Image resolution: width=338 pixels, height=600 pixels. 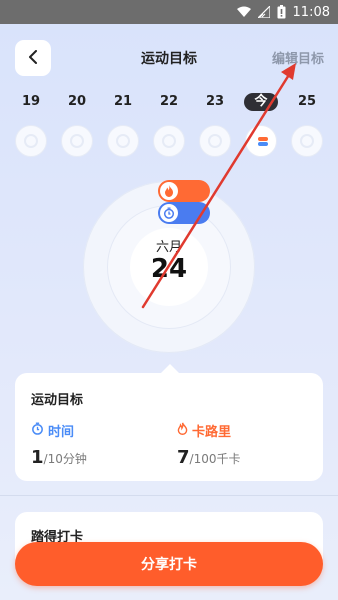 What do you see at coordinates (243, 12) in the screenshot?
I see `wifi-icon` at bounding box center [243, 12].